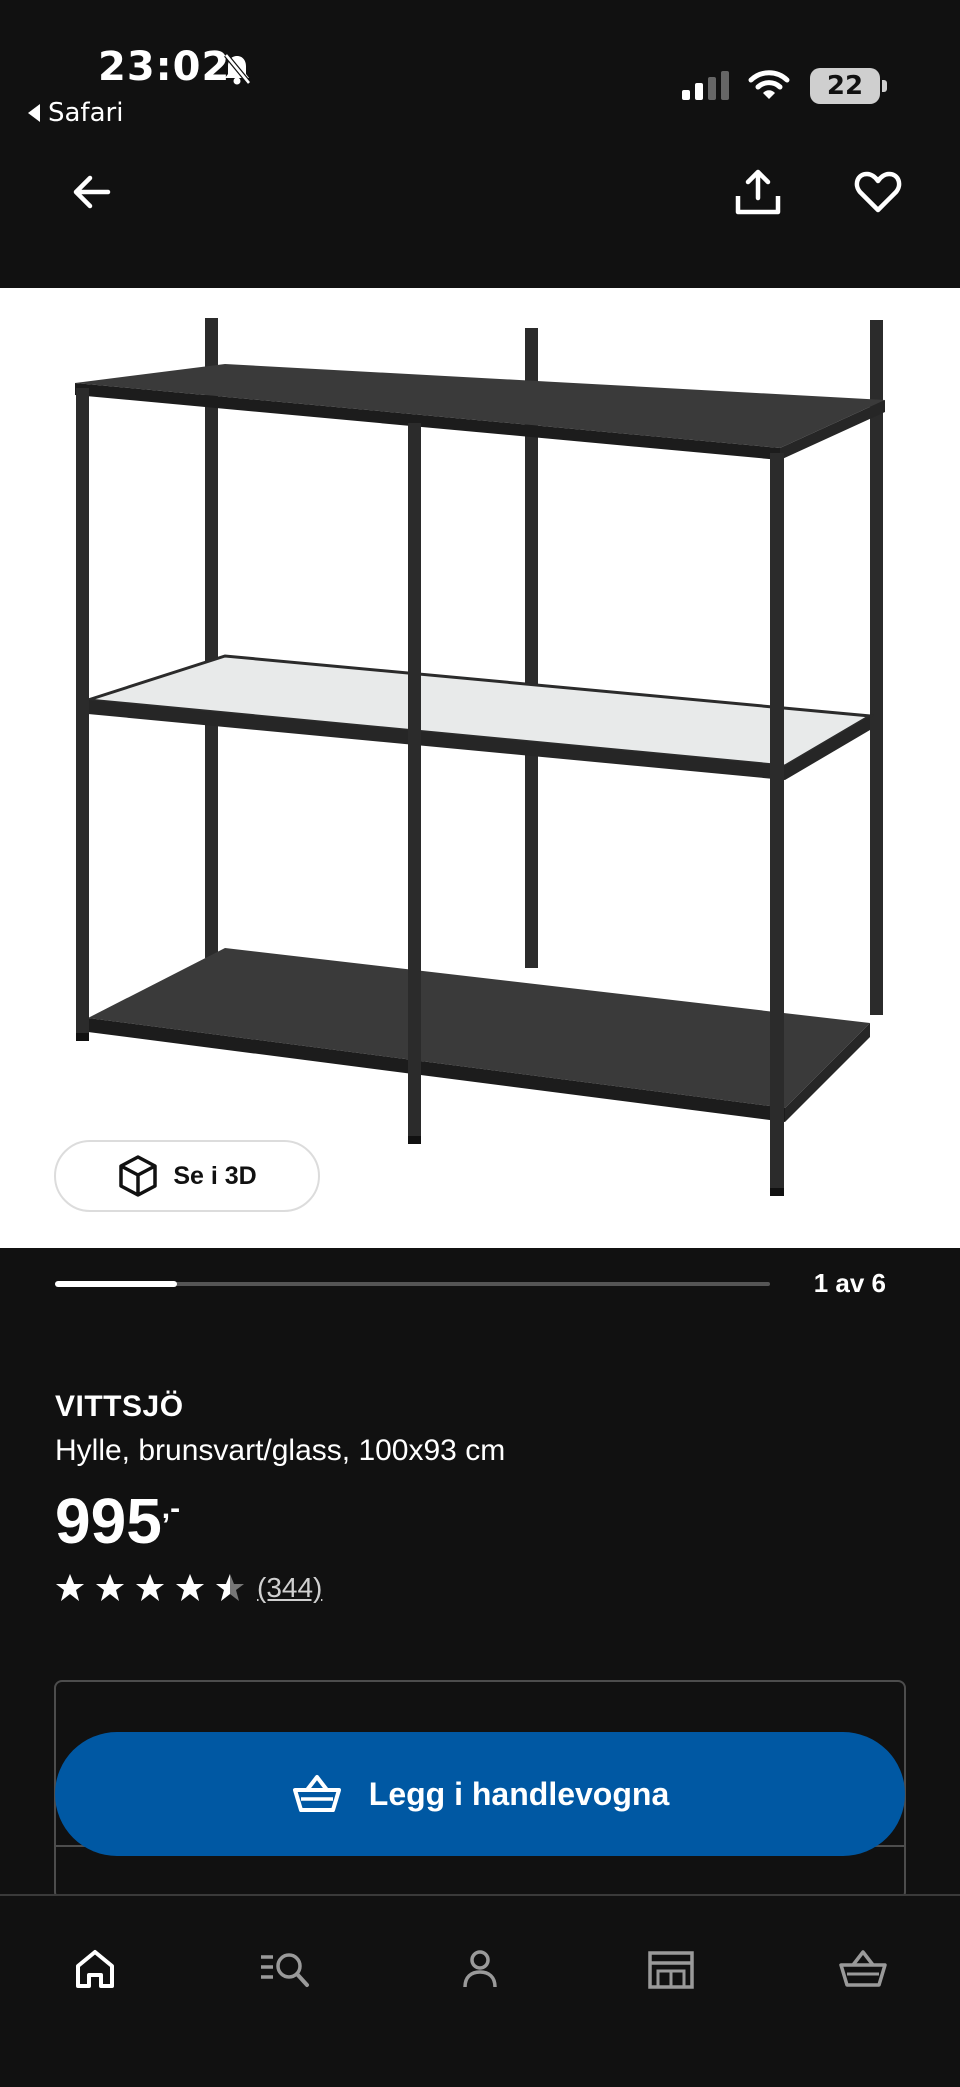  I want to click on product-name: VITTSJÖ, so click(119, 1406).